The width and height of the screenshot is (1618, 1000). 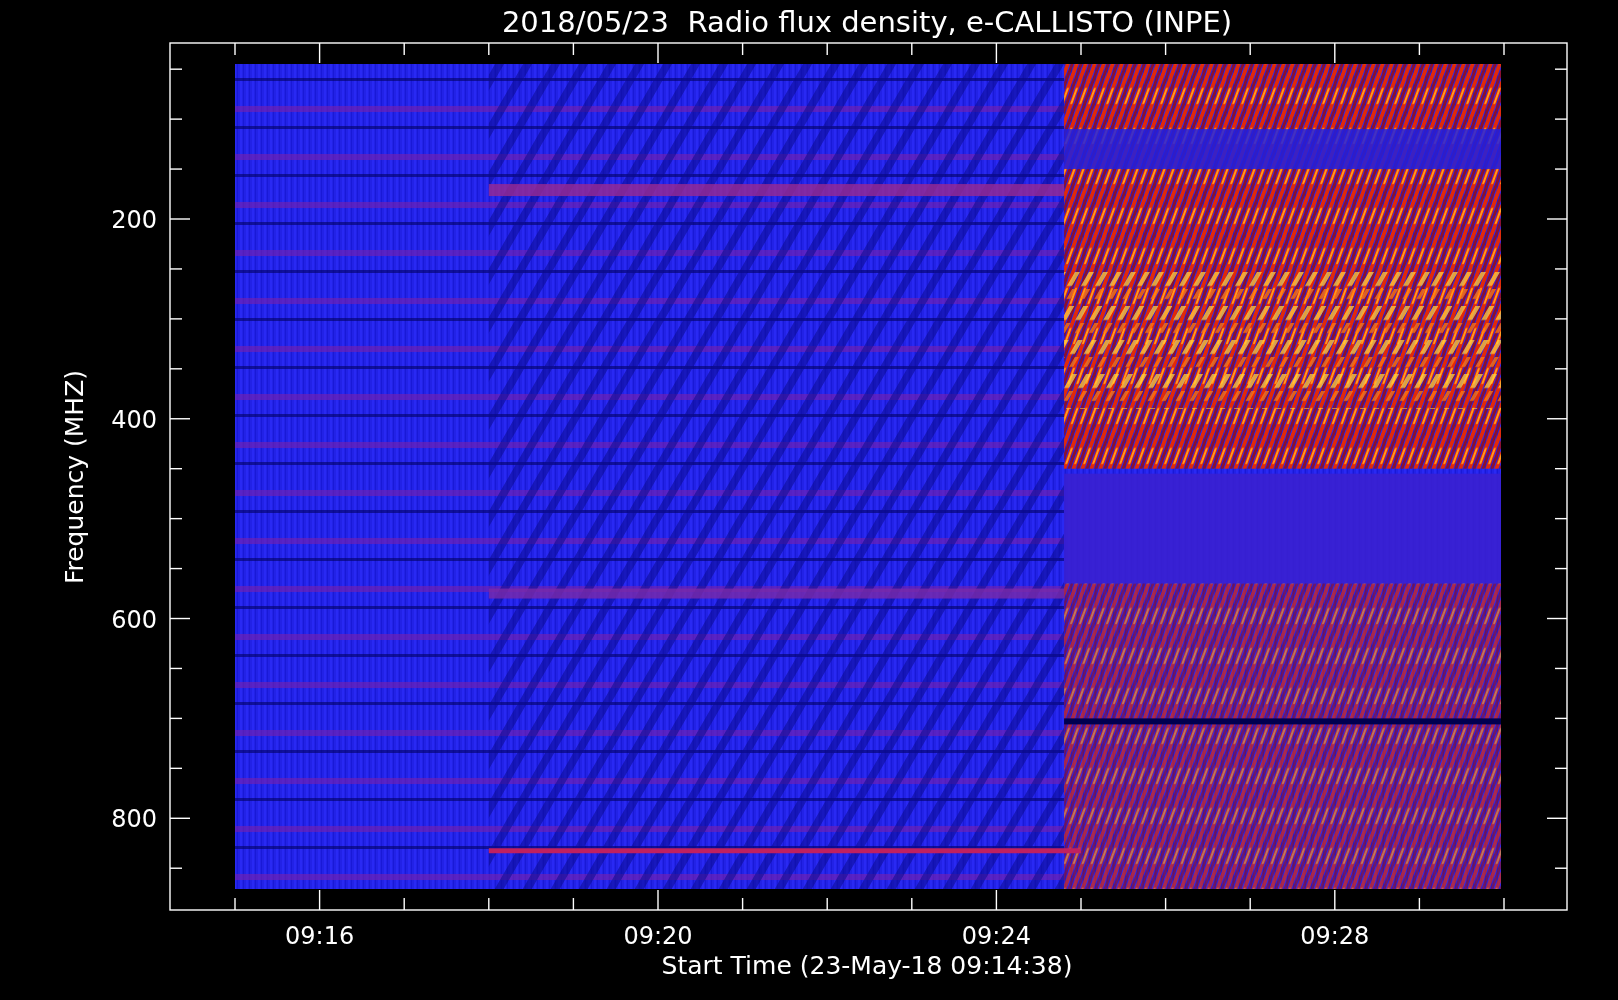 I want to click on x-tick-label: 09:16, so click(x=320, y=936).